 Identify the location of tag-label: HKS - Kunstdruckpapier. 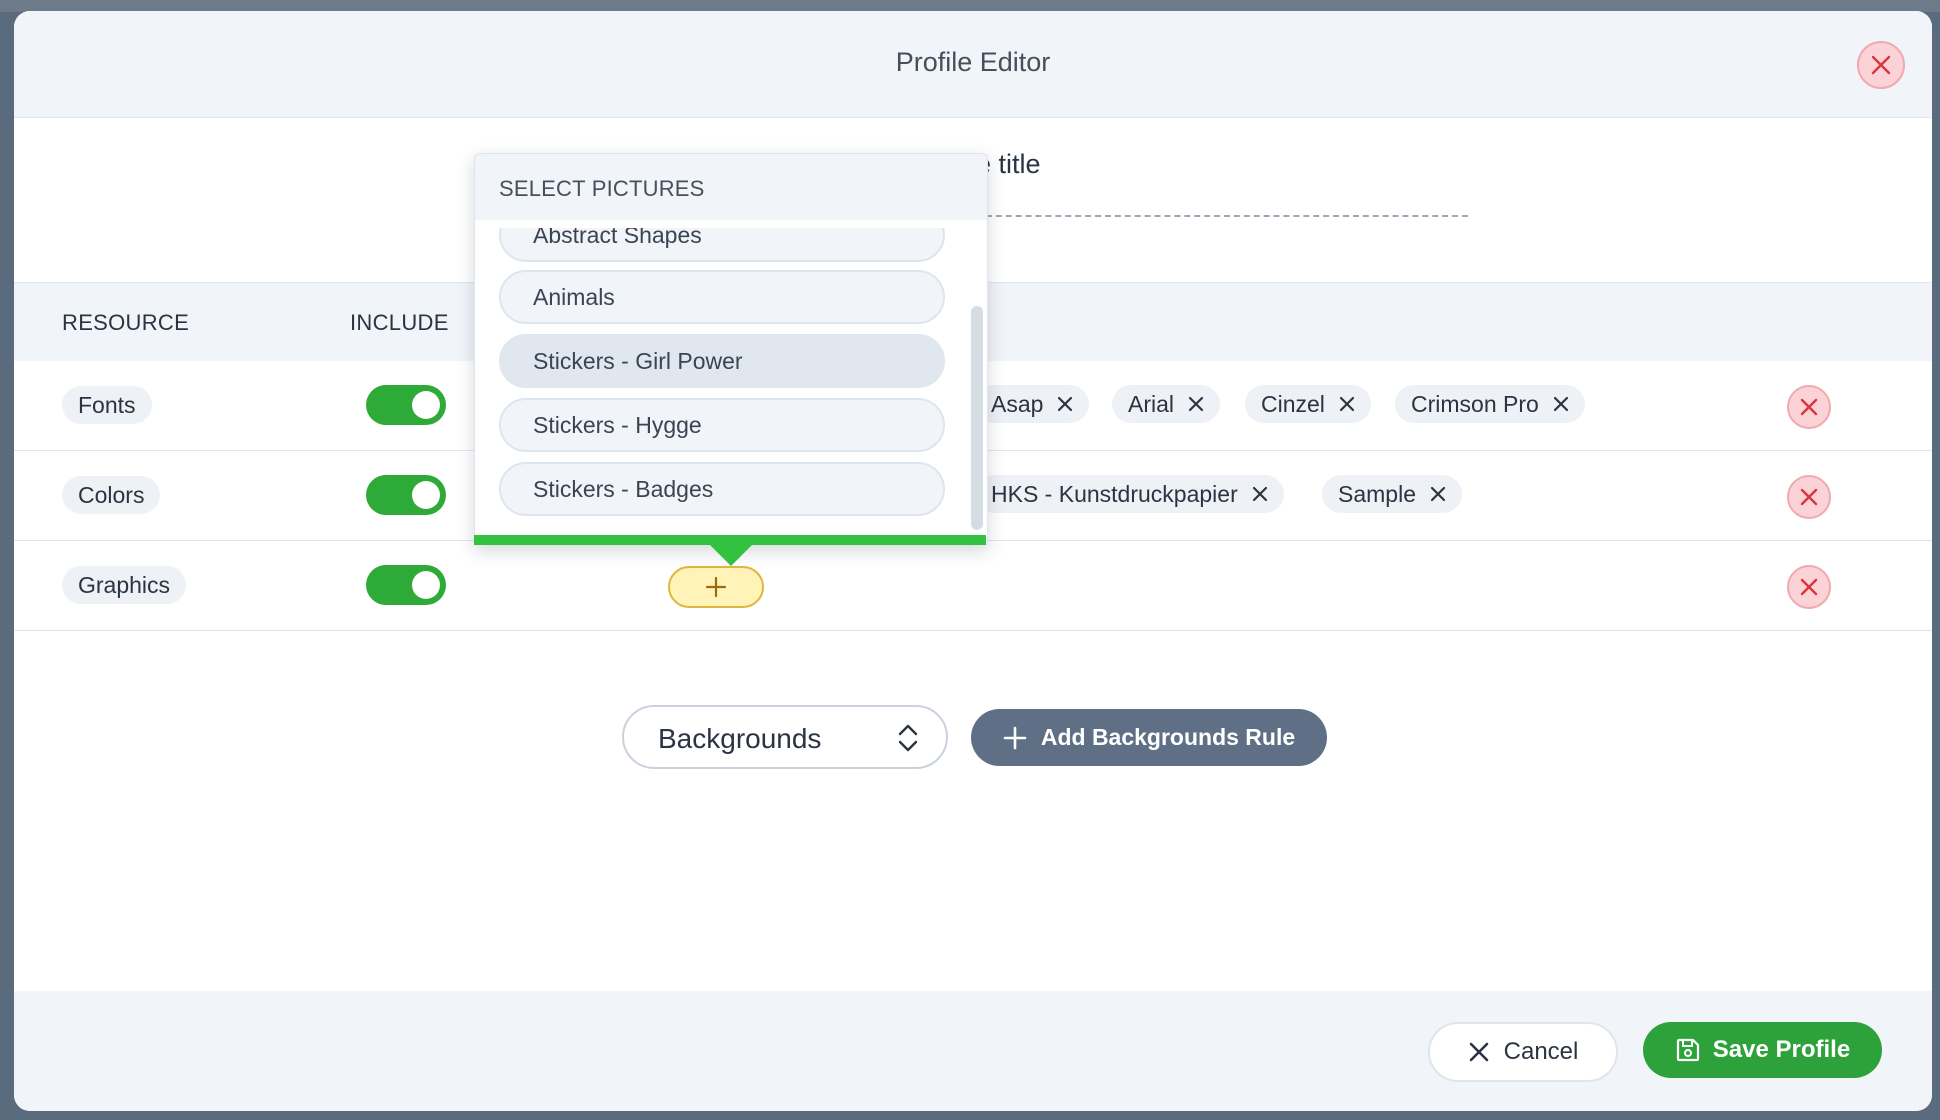
(1114, 494).